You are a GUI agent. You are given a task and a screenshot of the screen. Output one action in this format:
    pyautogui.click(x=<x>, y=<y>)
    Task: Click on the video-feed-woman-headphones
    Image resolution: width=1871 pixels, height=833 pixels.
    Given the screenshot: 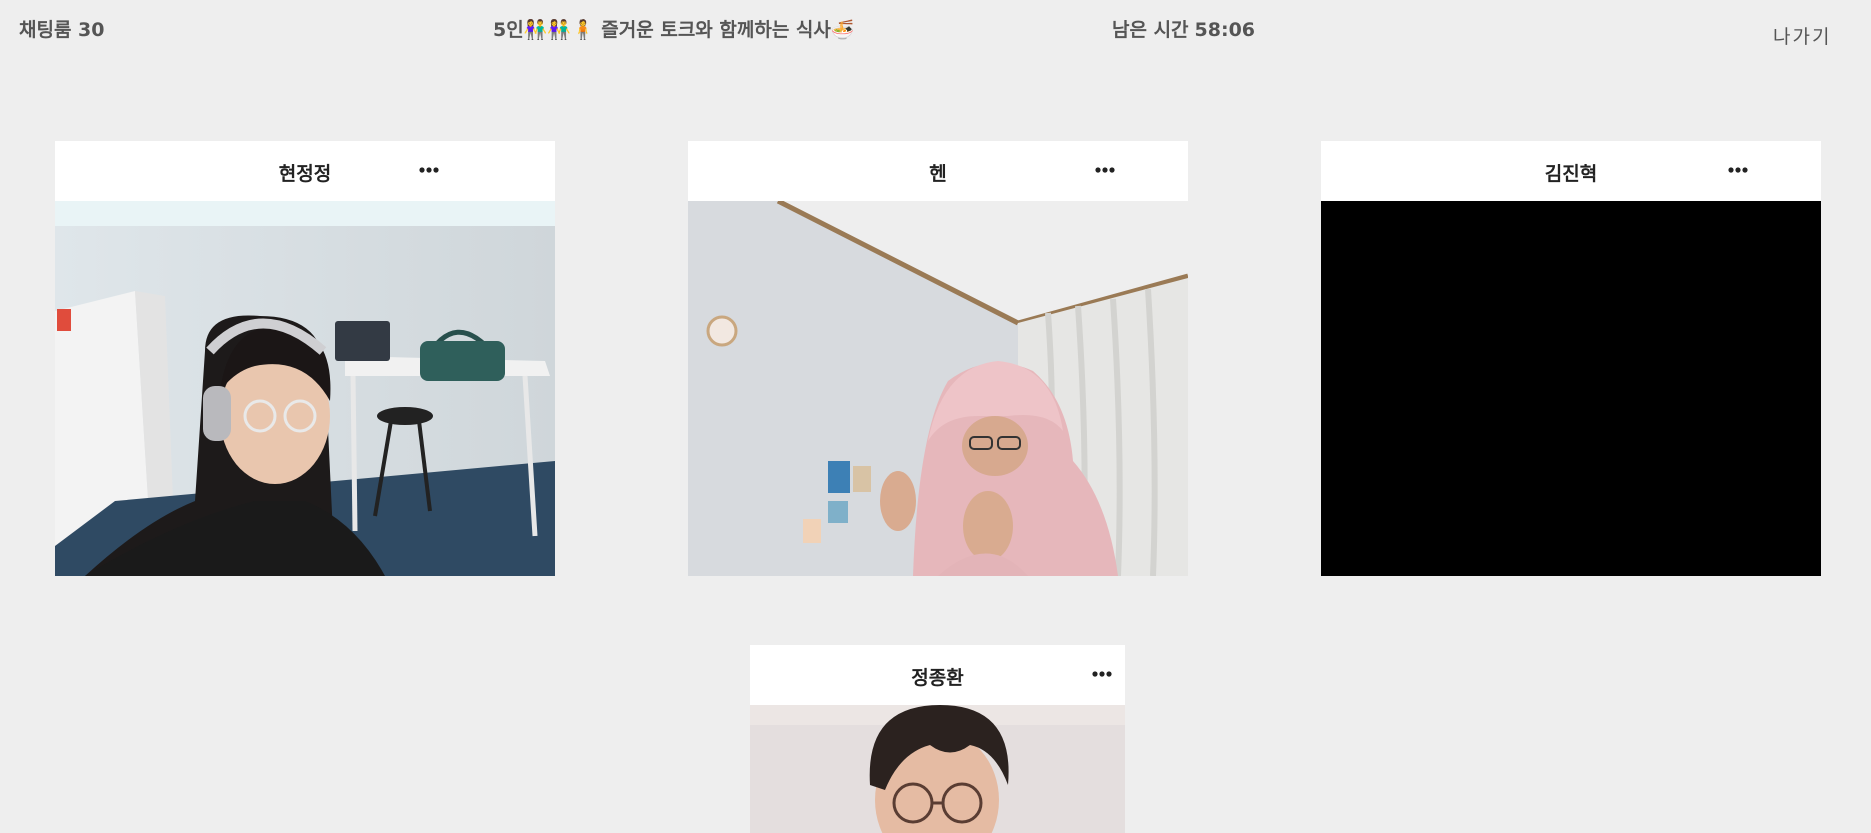 What is the action you would take?
    pyautogui.click(x=305, y=388)
    